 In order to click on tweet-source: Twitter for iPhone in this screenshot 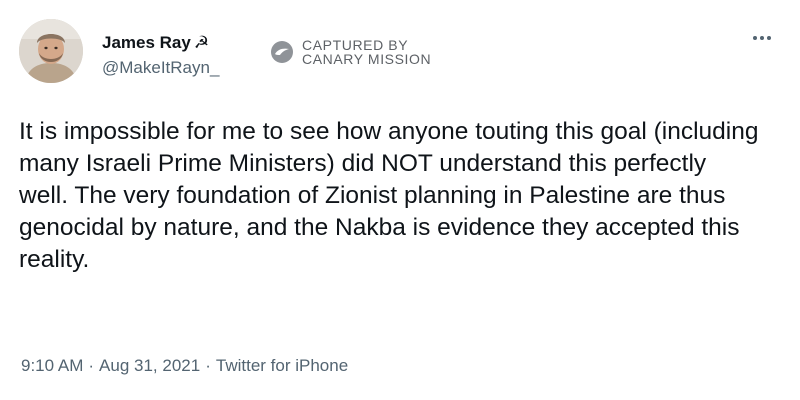, I will do `click(282, 365)`.